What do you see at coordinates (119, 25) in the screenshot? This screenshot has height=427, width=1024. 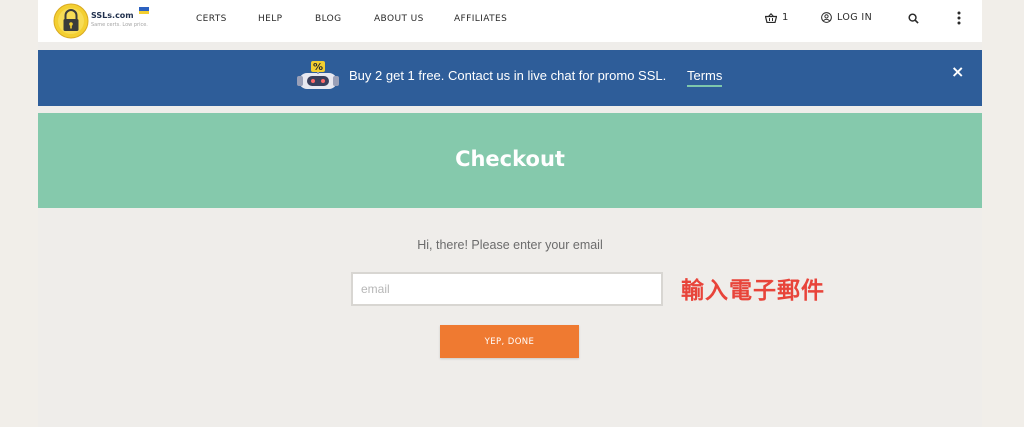 I see `brand-tagline: Same certs. Low price.` at bounding box center [119, 25].